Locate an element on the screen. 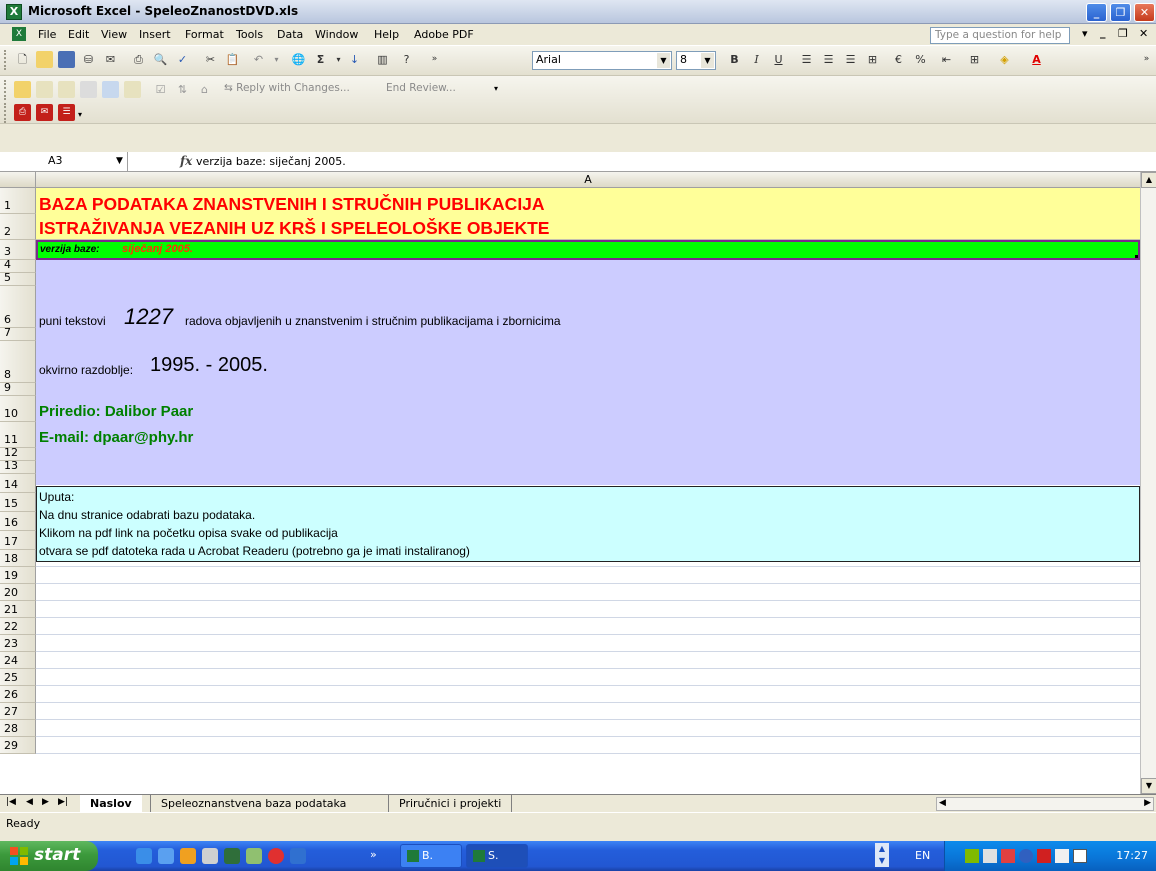 This screenshot has width=1156, height=871. create-task-icon: ☑ is located at coordinates (160, 89).